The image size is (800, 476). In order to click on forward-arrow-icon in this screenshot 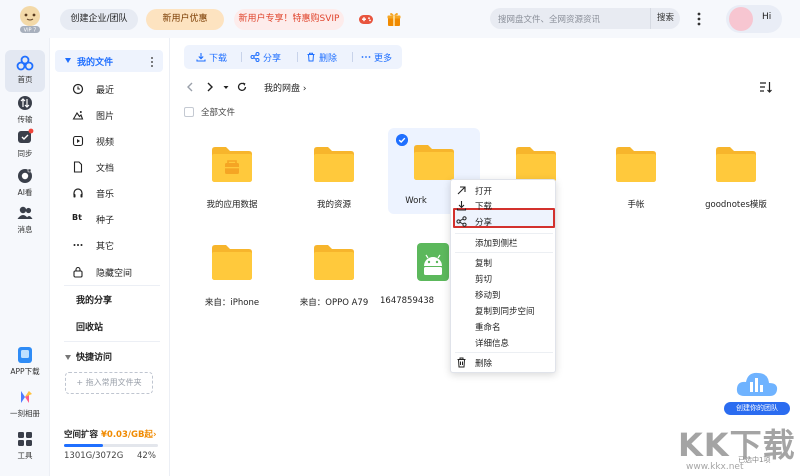, I will do `click(210, 87)`.